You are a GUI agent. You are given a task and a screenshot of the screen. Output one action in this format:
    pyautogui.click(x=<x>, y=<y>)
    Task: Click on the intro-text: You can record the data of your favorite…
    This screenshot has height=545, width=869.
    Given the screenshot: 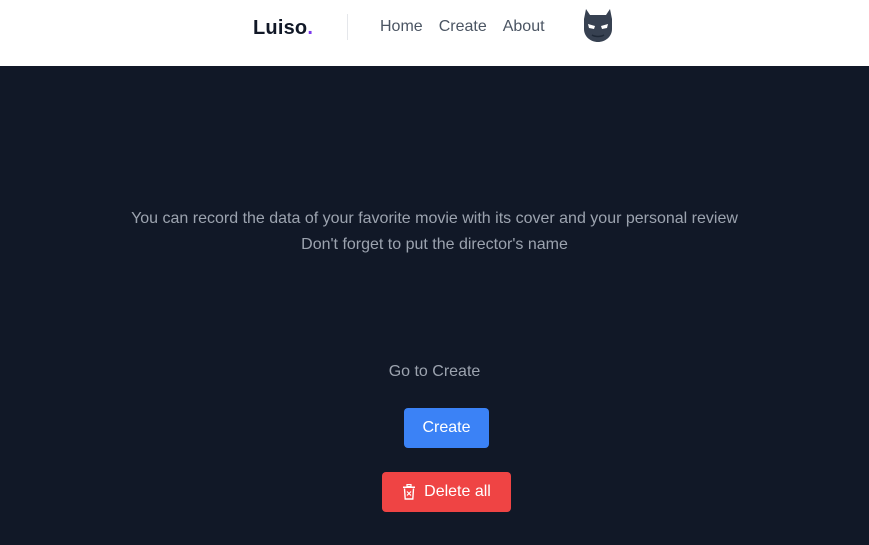 What is the action you would take?
    pyautogui.click(x=434, y=232)
    